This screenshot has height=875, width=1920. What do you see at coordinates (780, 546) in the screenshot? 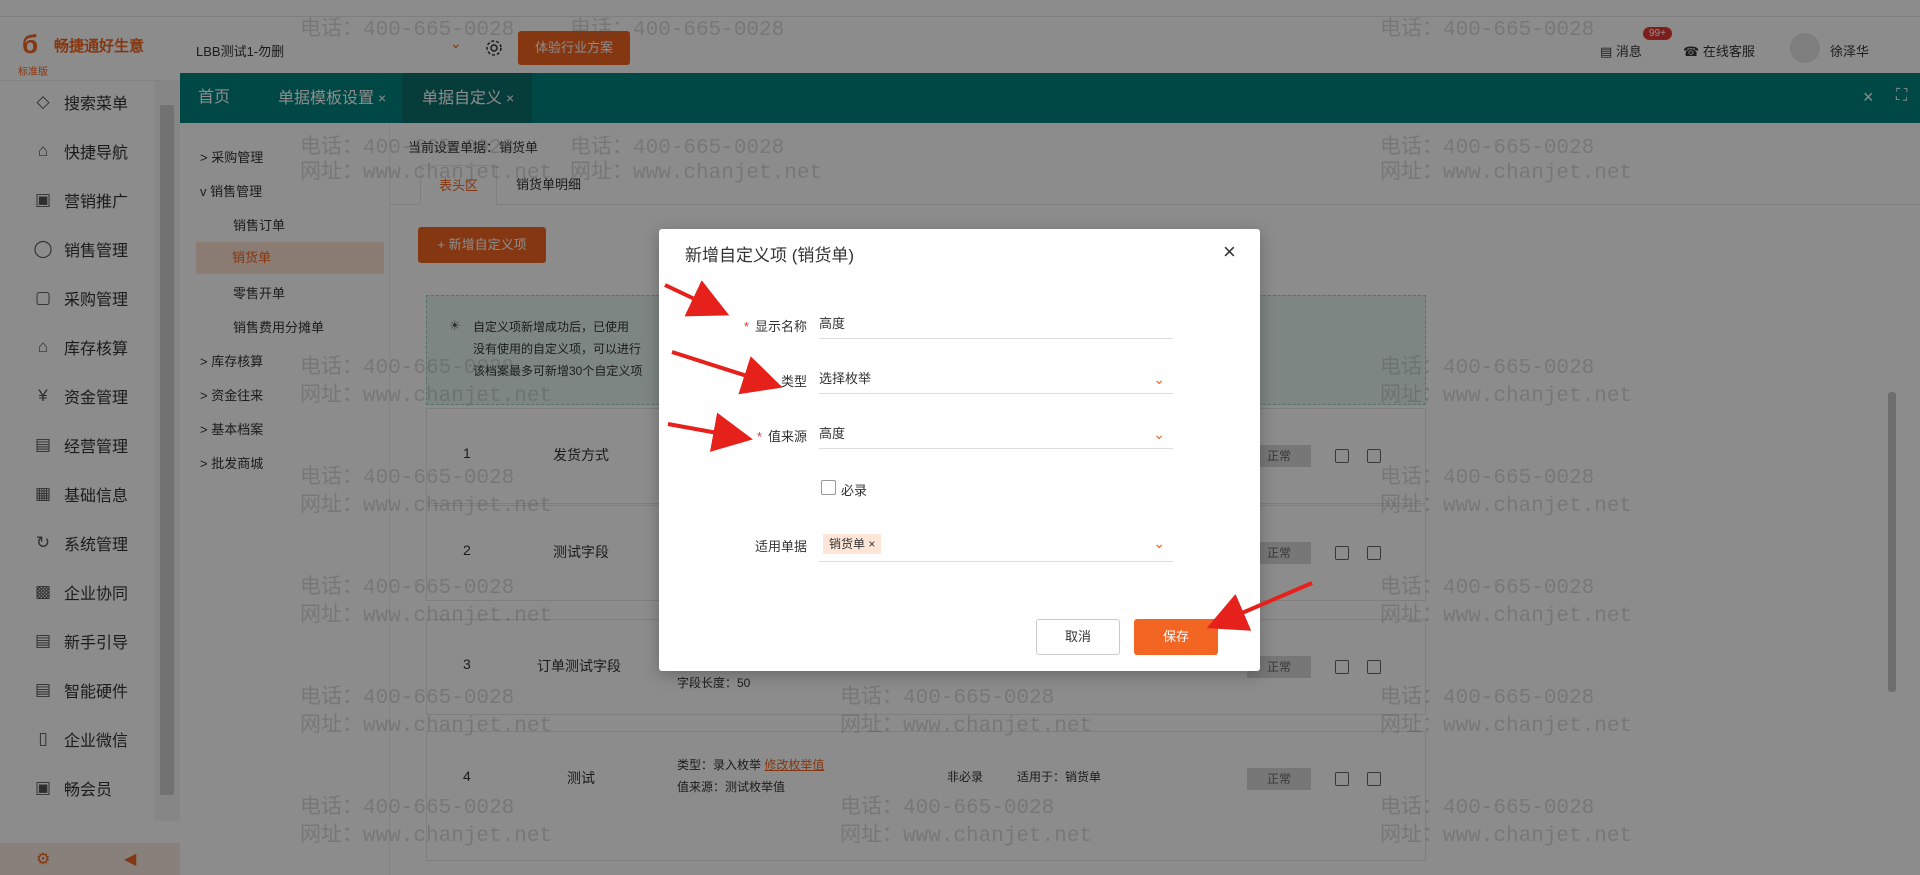
I see `applies-label: 适用单据` at bounding box center [780, 546].